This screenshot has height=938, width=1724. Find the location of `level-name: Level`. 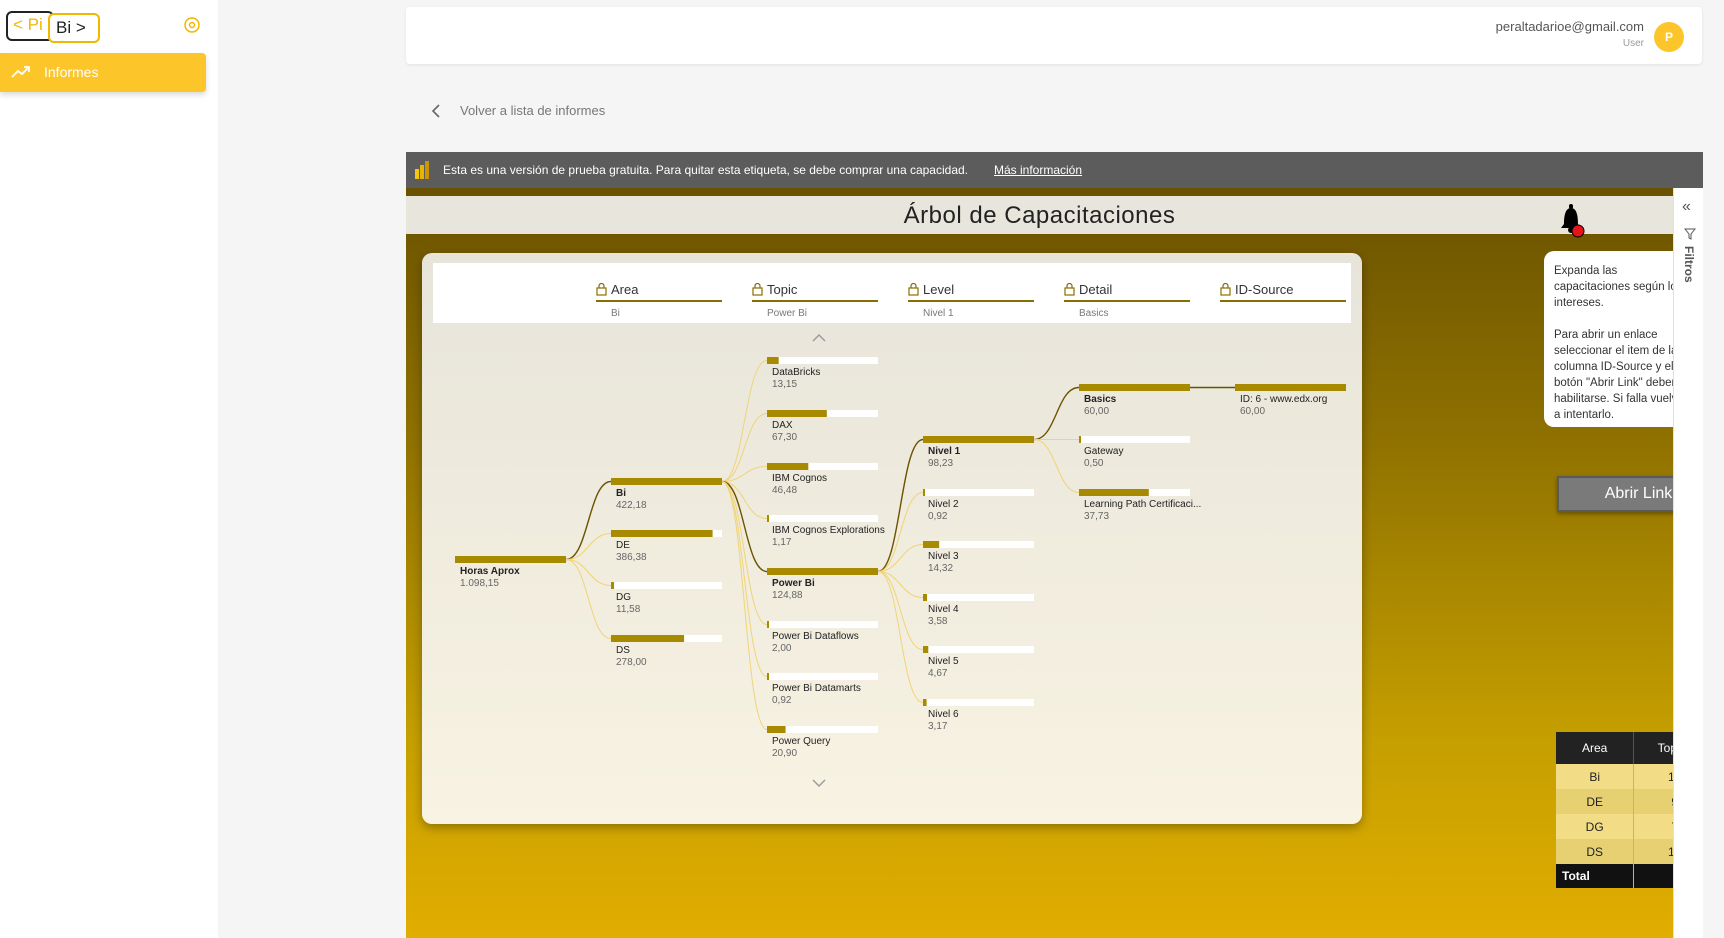

level-name: Level is located at coordinates (939, 289).